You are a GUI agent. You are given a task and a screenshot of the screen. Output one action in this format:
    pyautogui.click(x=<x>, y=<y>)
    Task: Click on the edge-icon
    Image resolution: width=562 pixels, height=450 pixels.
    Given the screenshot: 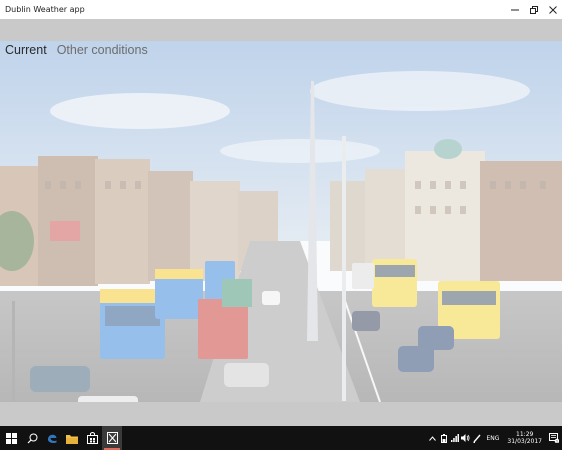 What is the action you would take?
    pyautogui.click(x=52, y=439)
    